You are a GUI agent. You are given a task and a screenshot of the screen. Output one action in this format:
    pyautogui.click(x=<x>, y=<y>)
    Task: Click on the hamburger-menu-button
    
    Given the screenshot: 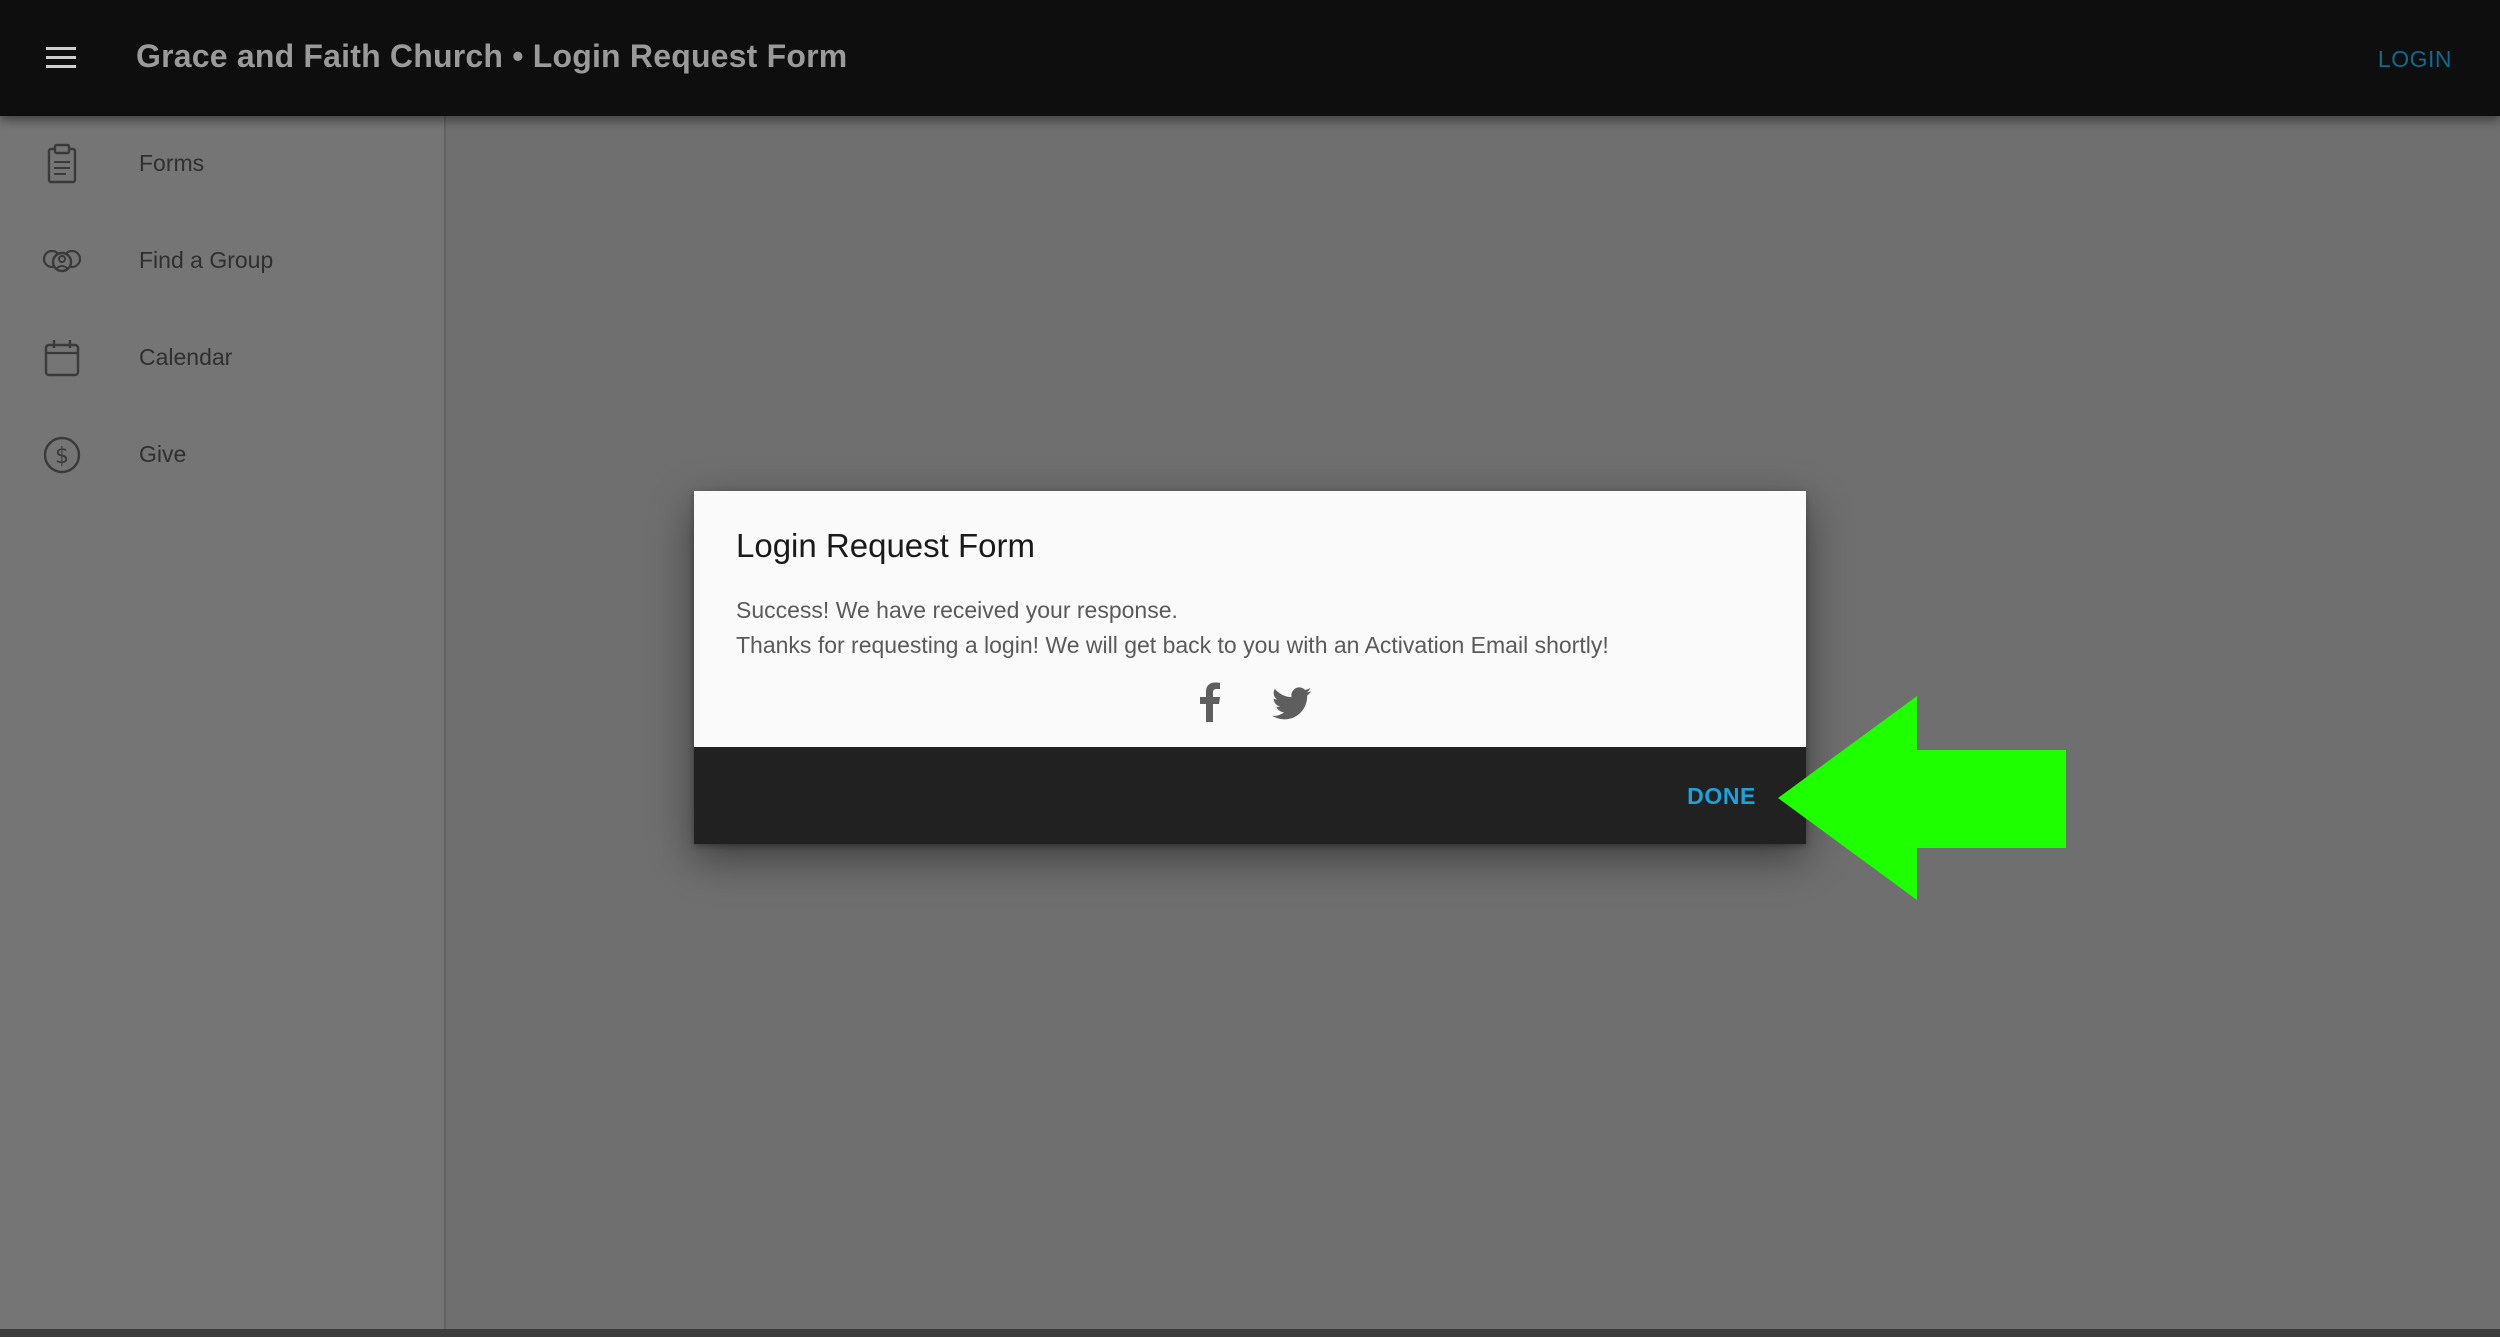 What is the action you would take?
    pyautogui.click(x=61, y=58)
    